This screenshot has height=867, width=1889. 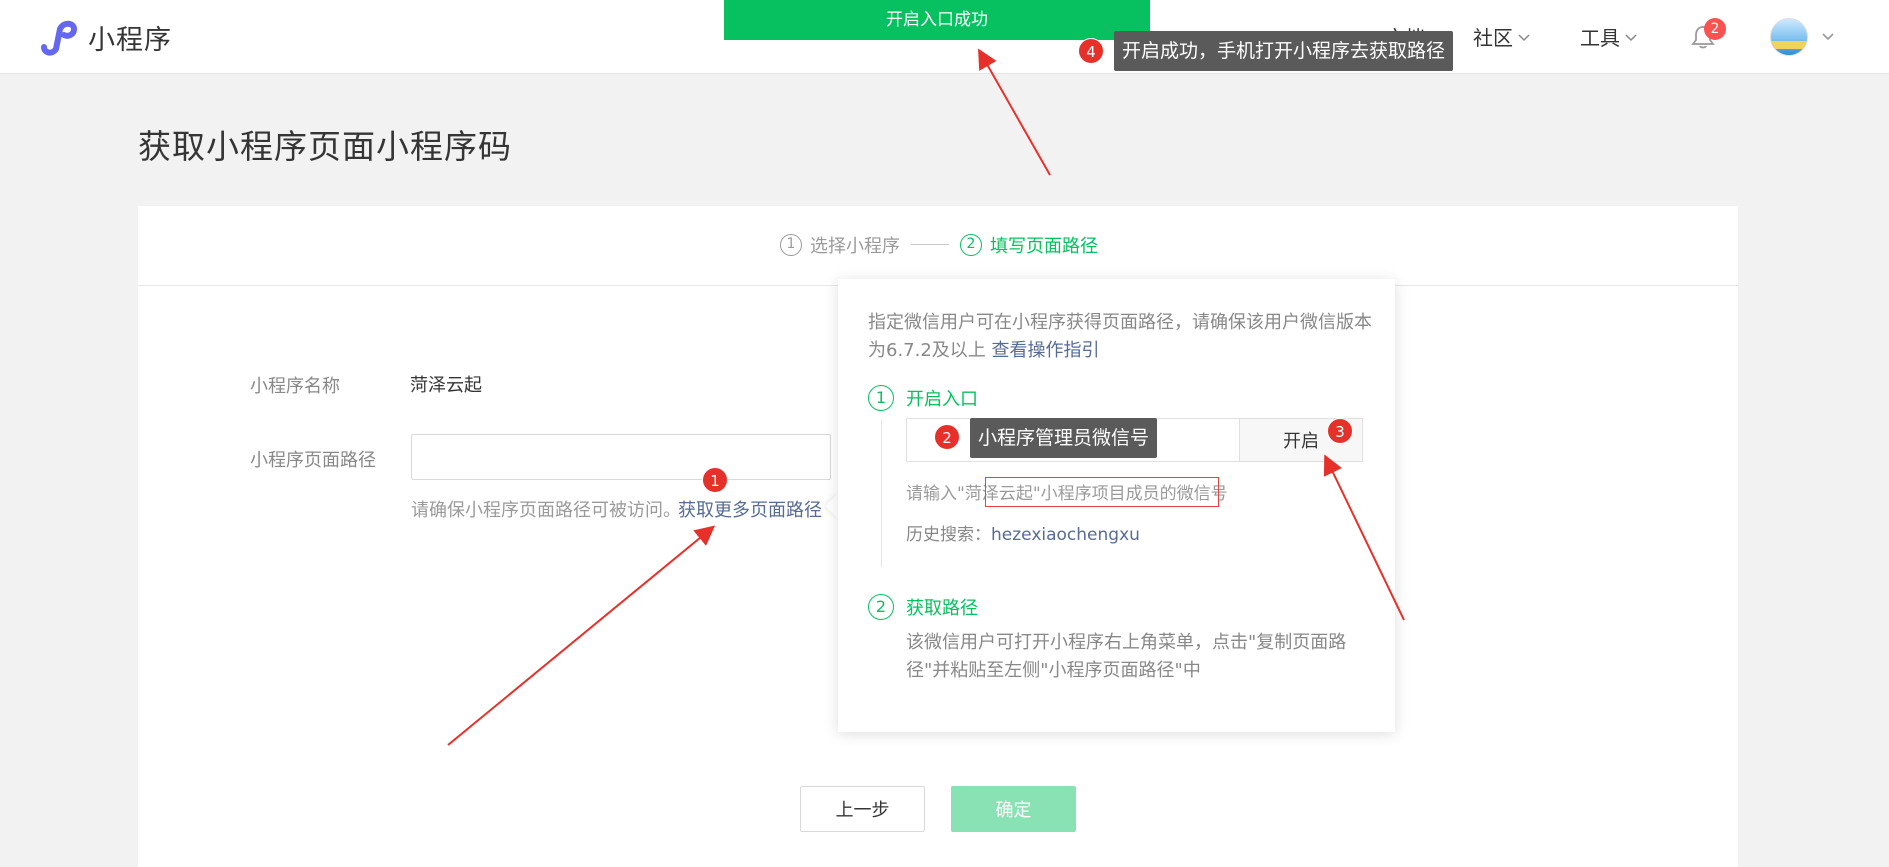 What do you see at coordinates (971, 245) in the screenshot?
I see `step-number: 2` at bounding box center [971, 245].